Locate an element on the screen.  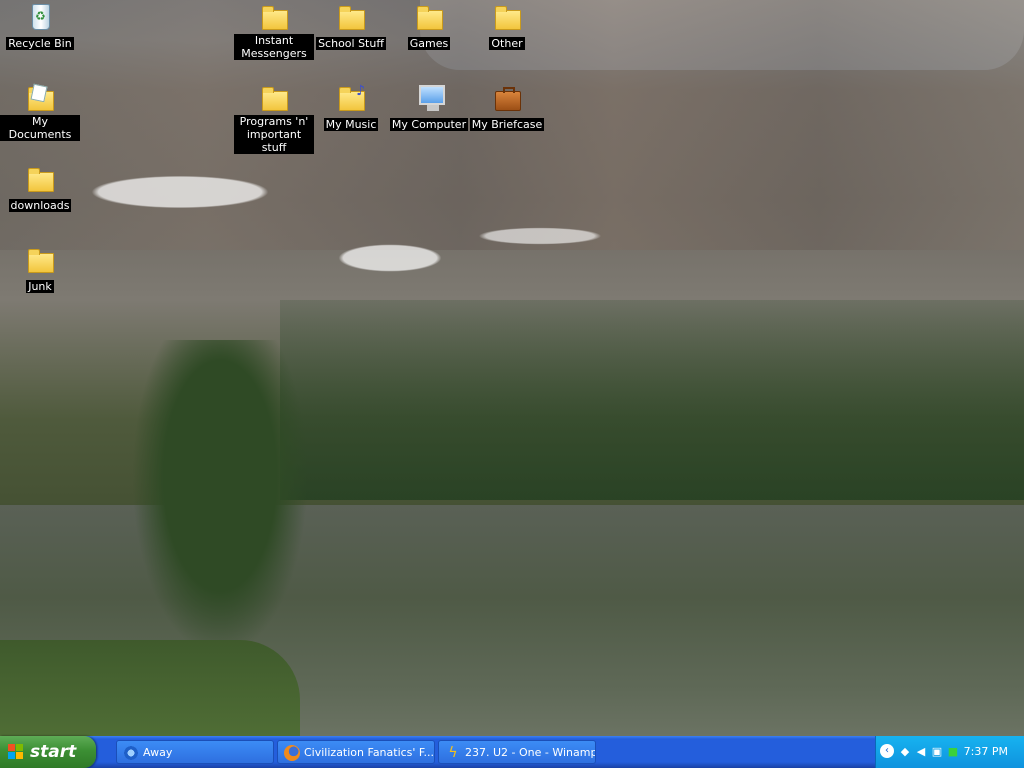
desktop-icon-my-computer: My Computer is located at coordinates (429, 107).